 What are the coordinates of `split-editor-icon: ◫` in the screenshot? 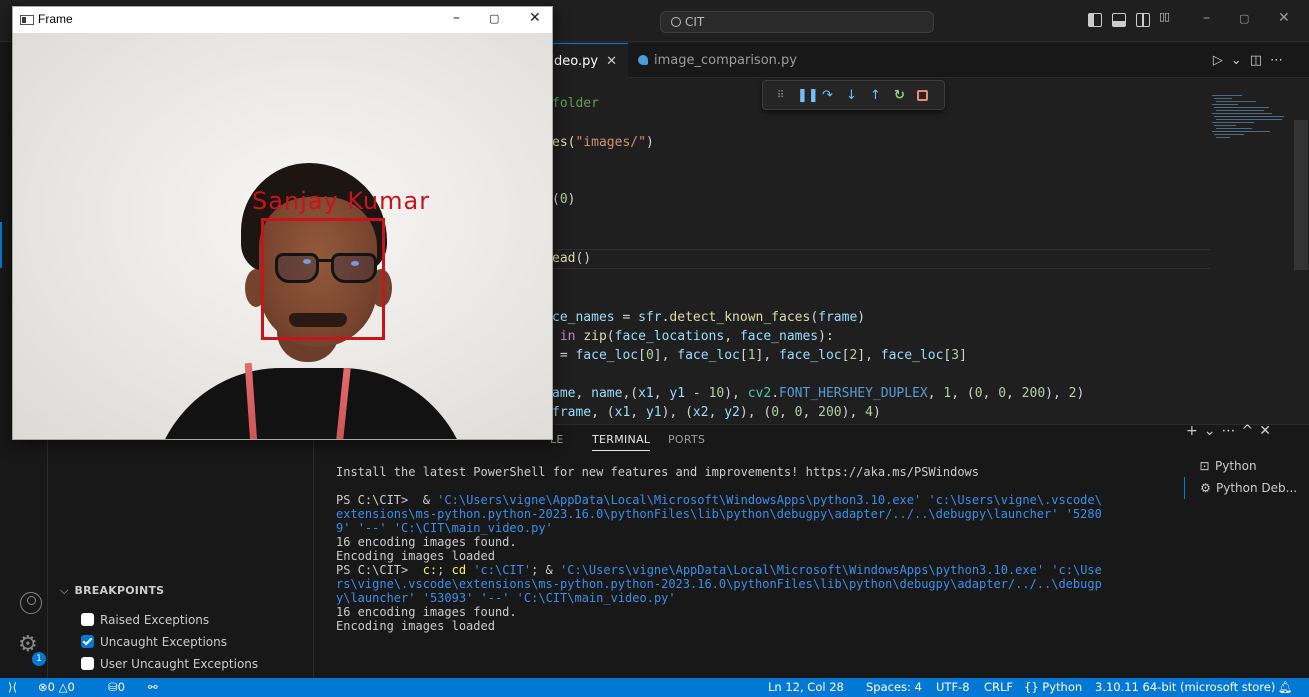 It's located at (1260, 60).